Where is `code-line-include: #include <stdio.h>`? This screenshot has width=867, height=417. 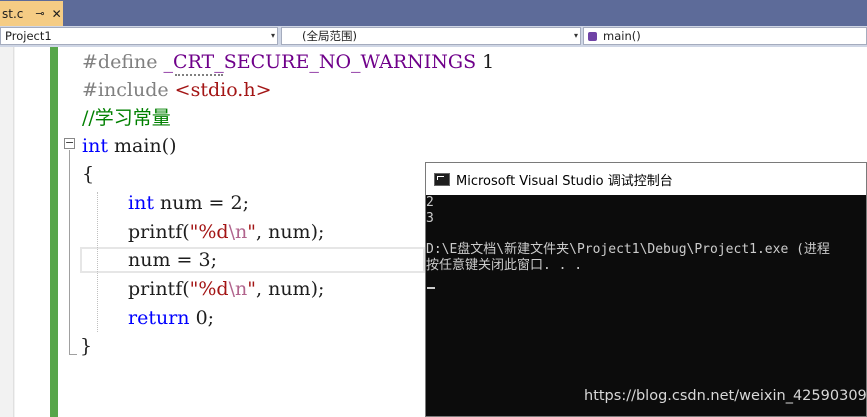 code-line-include: #include <stdio.h> is located at coordinates (177, 90).